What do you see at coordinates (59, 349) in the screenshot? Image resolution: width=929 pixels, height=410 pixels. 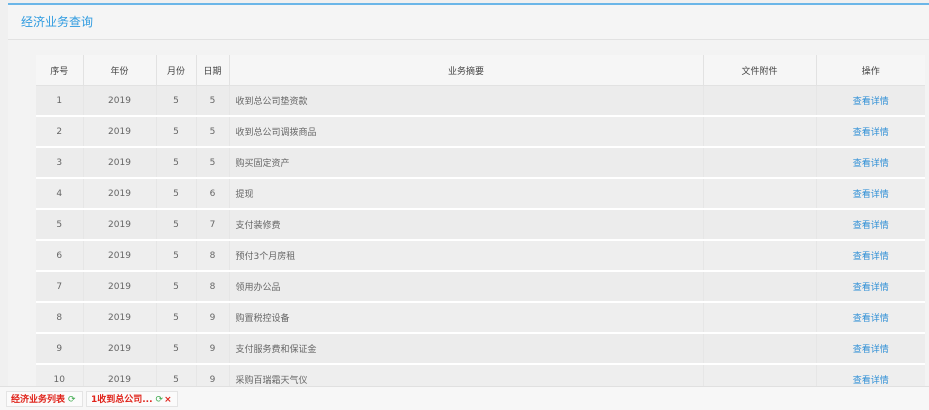 I see `cell-no: 9` at bounding box center [59, 349].